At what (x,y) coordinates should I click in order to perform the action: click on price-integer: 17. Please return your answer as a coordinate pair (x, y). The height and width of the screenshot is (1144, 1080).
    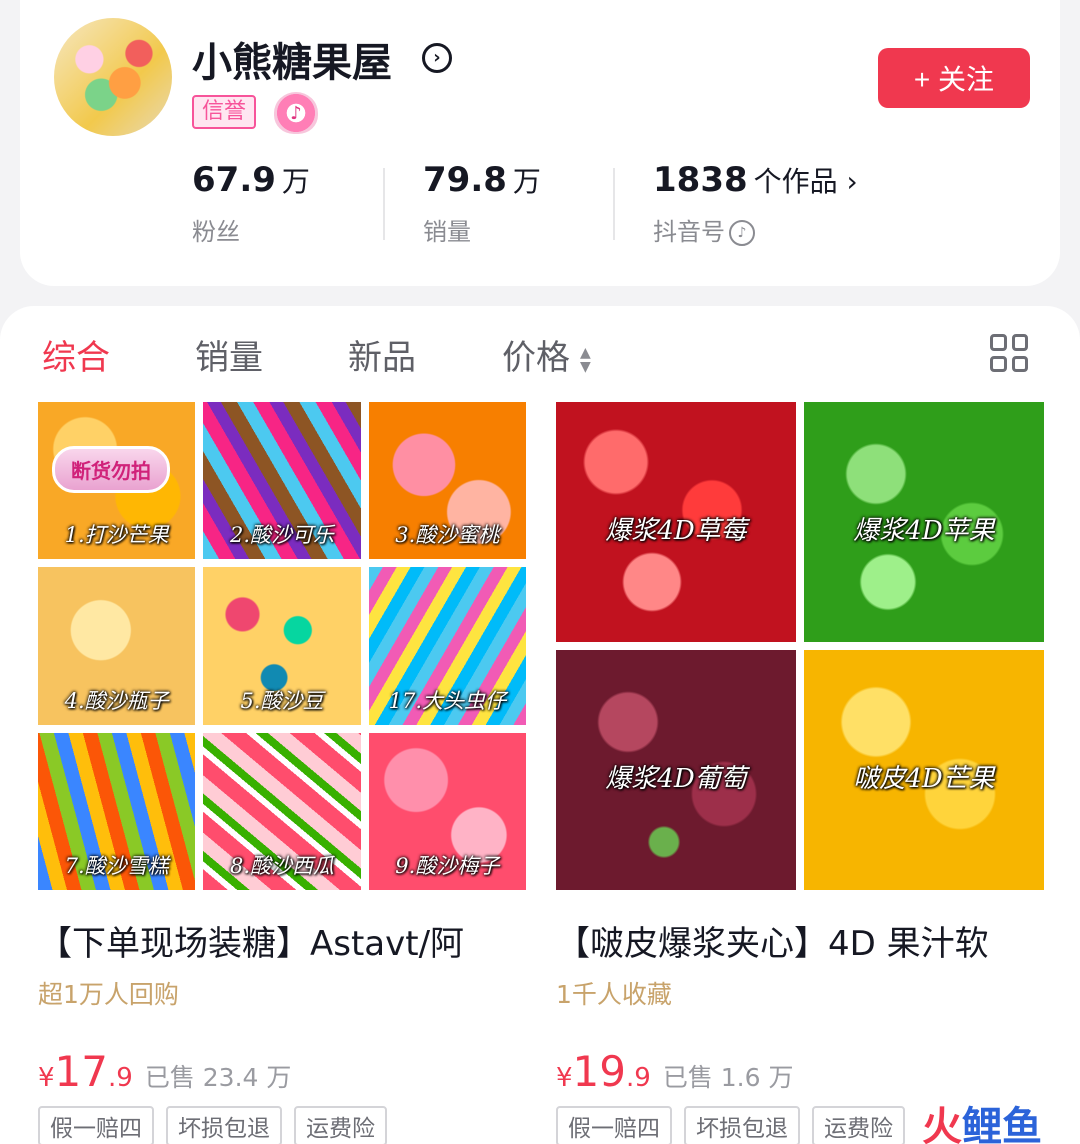
    Looking at the image, I should click on (81, 1071).